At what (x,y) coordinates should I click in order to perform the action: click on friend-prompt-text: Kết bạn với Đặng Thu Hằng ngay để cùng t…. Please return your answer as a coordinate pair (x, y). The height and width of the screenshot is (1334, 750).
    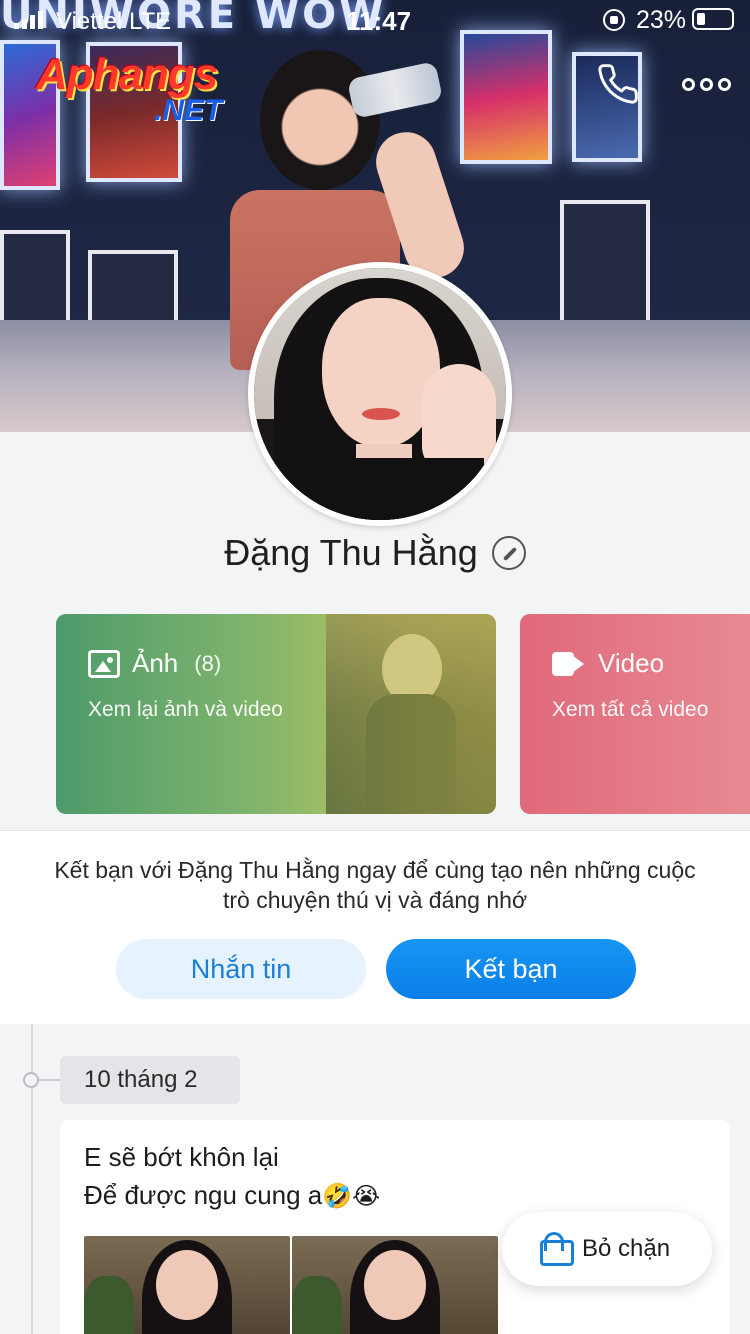
    Looking at the image, I should click on (375, 885).